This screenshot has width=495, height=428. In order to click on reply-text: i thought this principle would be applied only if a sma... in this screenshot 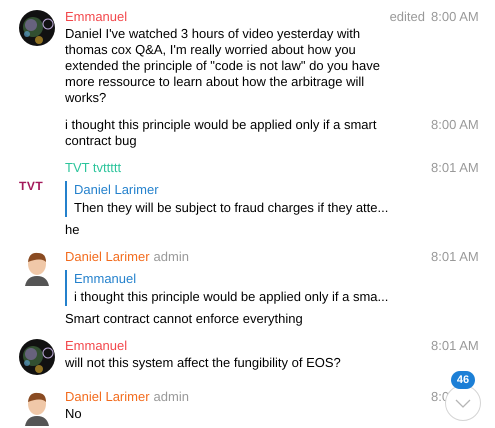, I will do `click(232, 297)`.